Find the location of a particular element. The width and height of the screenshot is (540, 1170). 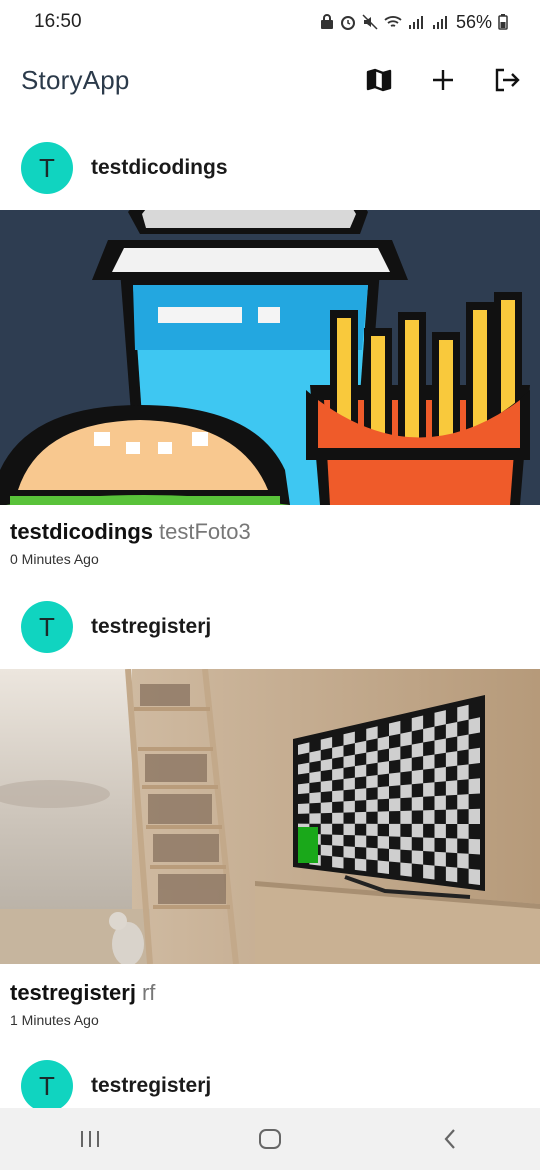

app-title: StoryApp is located at coordinates (75, 79).